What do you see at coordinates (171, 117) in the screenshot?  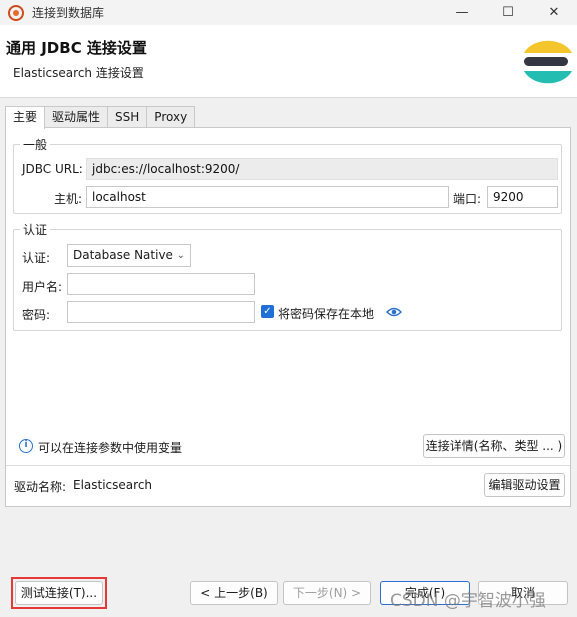 I see `tab-proxy: Proxy` at bounding box center [171, 117].